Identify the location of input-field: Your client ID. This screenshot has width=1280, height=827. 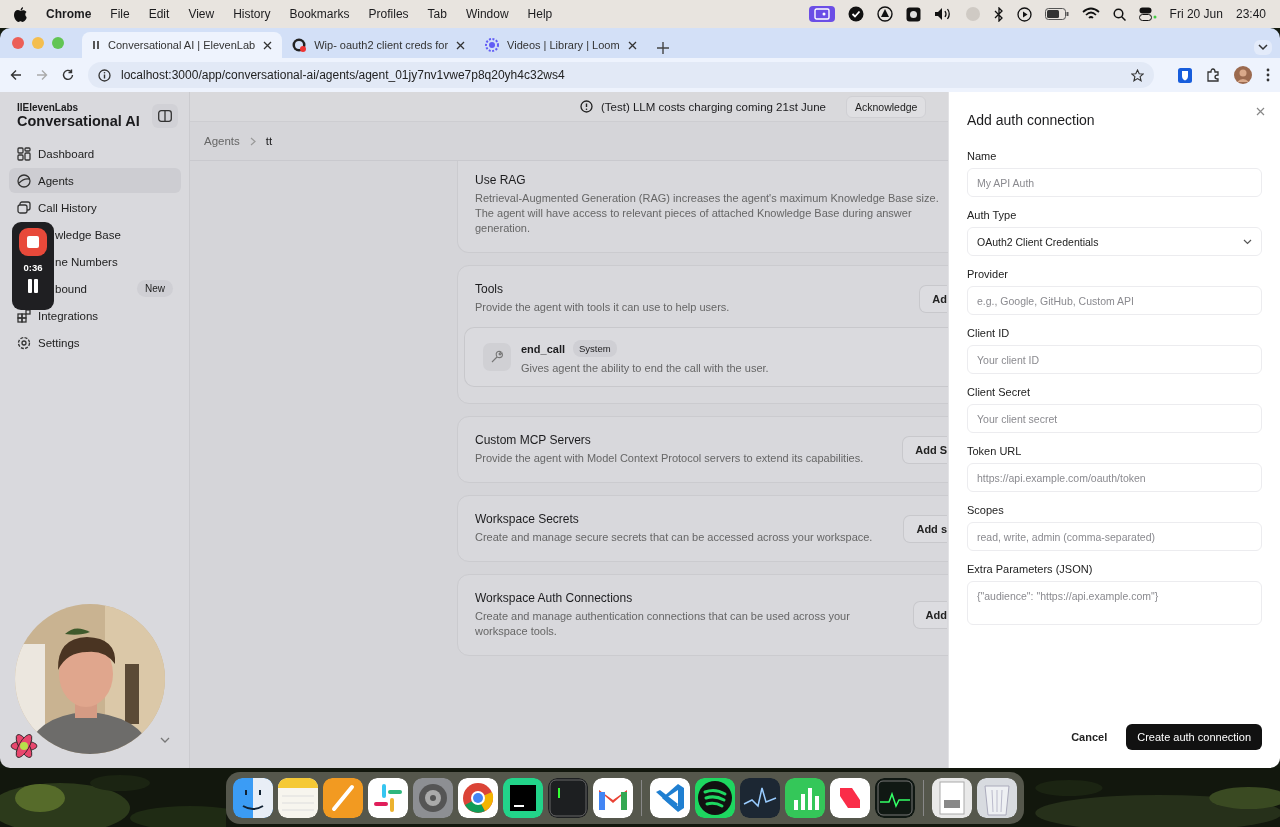
(1114, 359).